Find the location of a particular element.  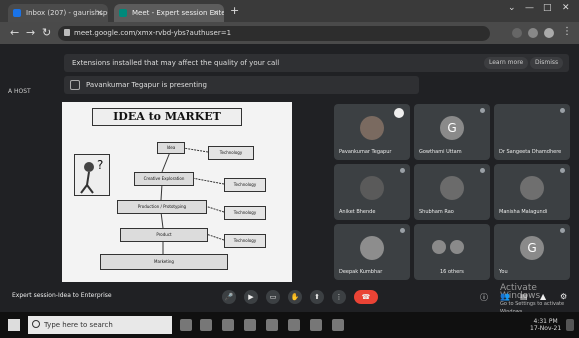

participant-tile: Manisha Malagundi is located at coordinates (532, 192).